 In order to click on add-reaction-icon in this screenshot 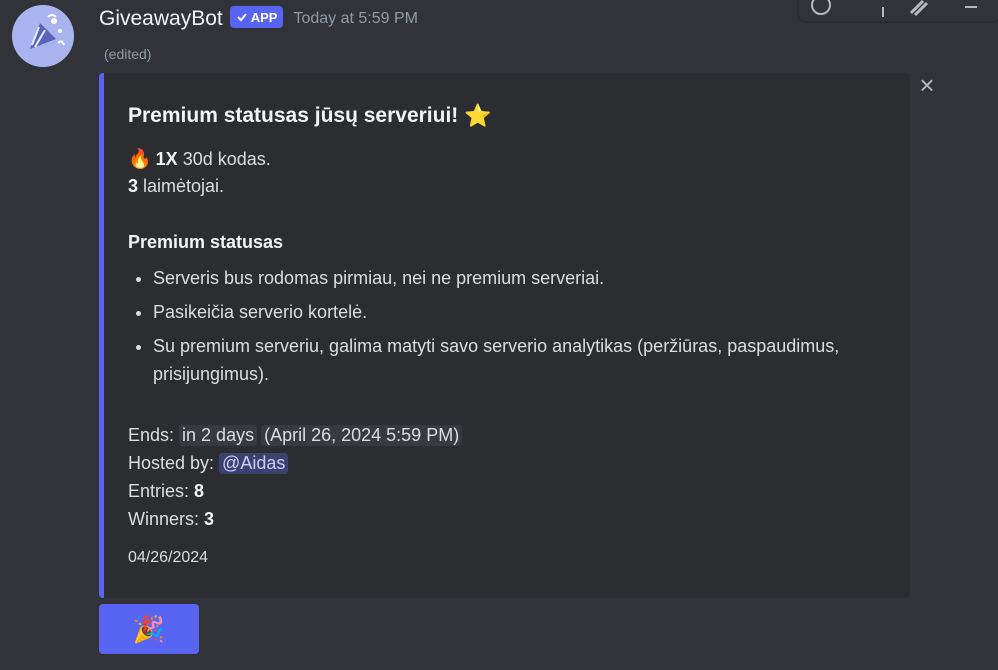, I will do `click(821, 8)`.